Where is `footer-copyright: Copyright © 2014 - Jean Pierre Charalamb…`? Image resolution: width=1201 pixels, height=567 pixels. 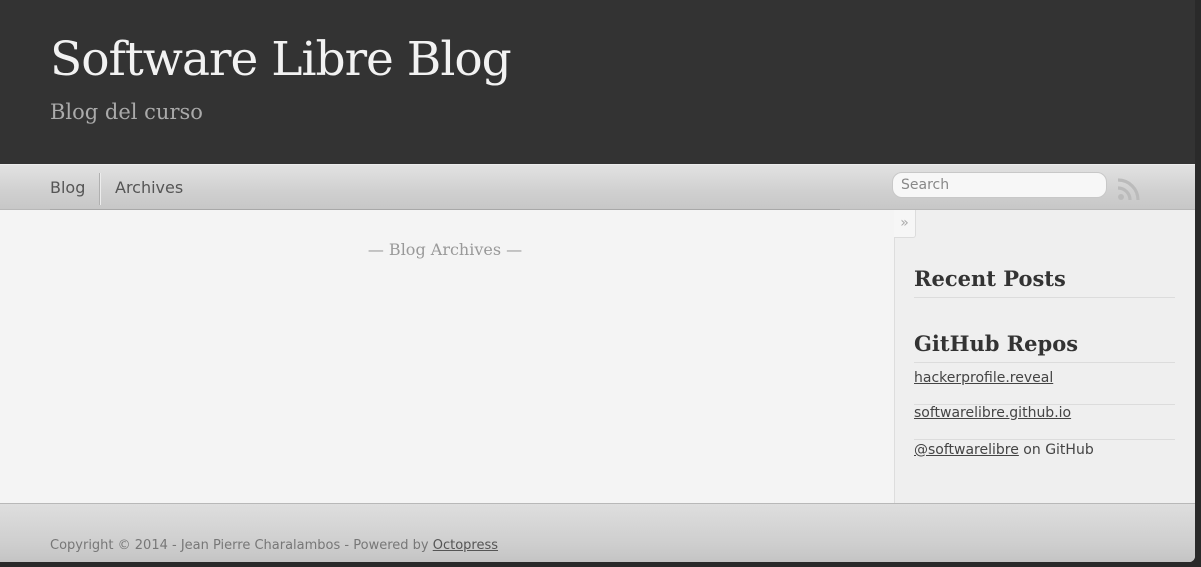 footer-copyright: Copyright © 2014 - Jean Pierre Charalamb… is located at coordinates (274, 545).